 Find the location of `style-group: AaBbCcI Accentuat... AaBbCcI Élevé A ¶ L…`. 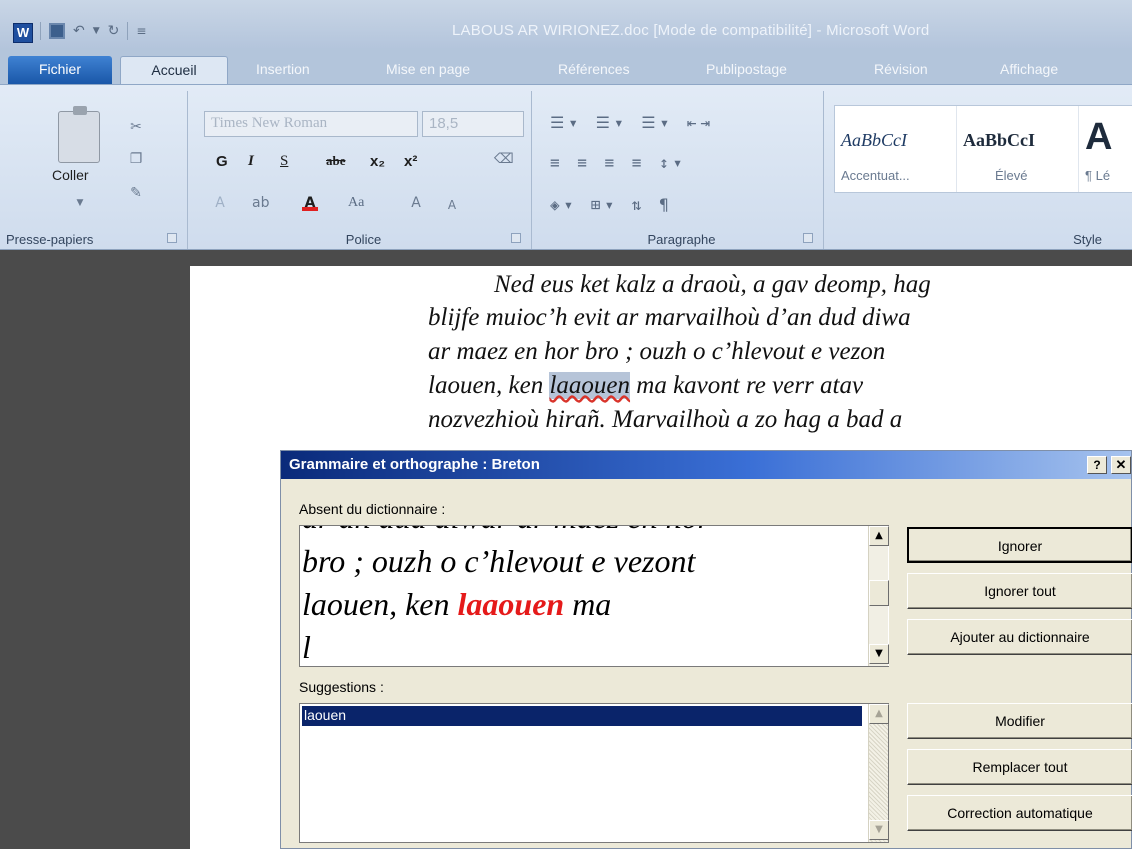

style-group: AaBbCcI Accentuat... AaBbCcI Élevé A ¶ L… is located at coordinates (979, 170).